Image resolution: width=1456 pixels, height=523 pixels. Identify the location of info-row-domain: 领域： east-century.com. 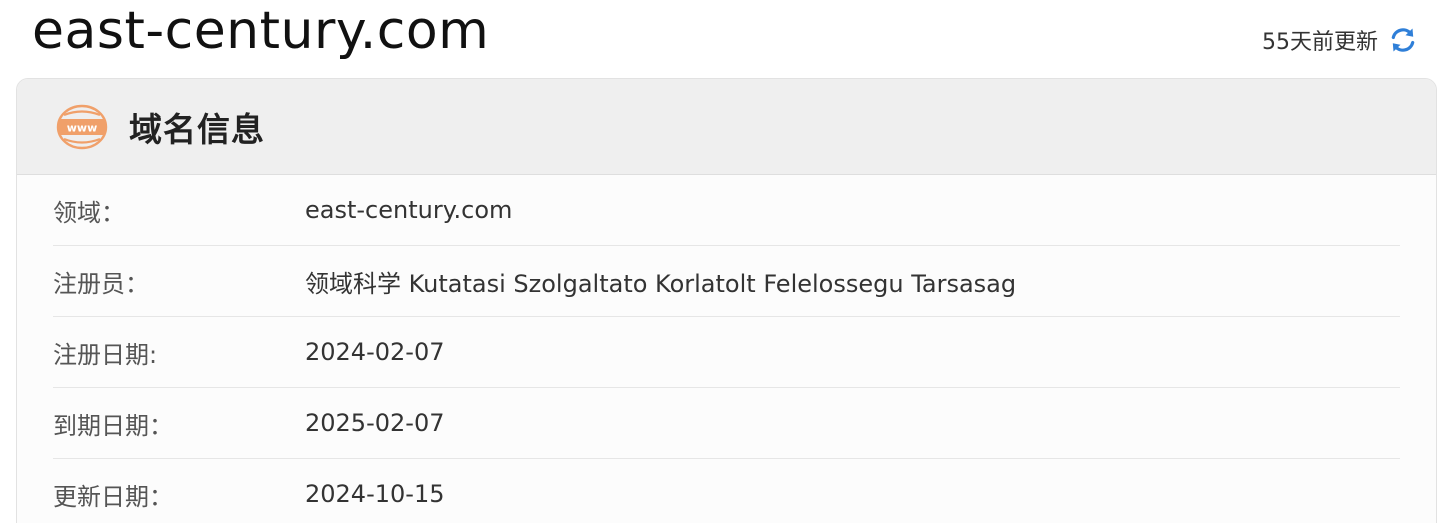
(726, 210).